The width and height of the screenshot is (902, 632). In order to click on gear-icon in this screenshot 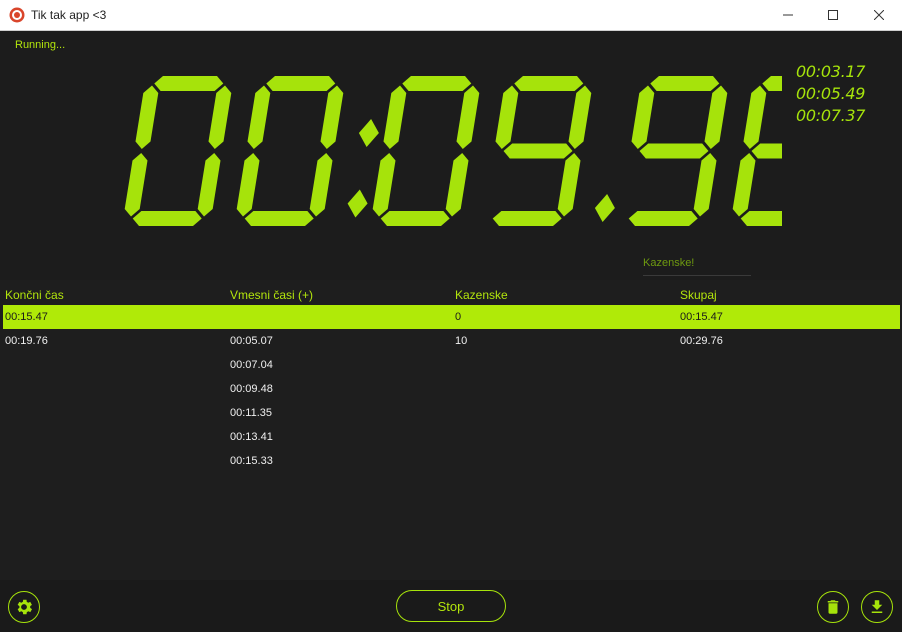, I will do `click(24, 607)`.